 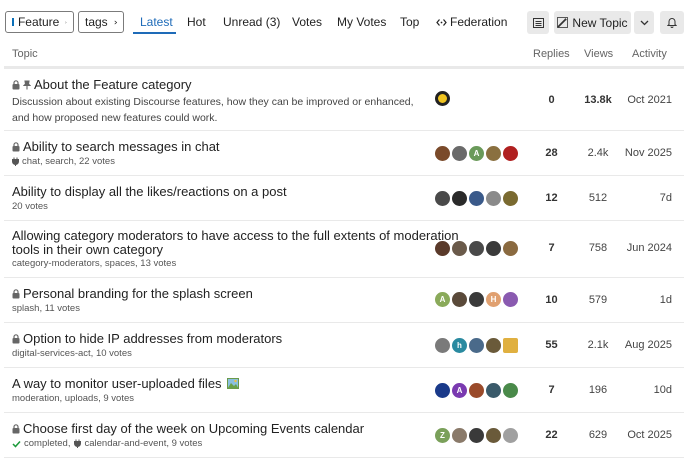 What do you see at coordinates (551, 100) in the screenshot?
I see `replies-count: 0` at bounding box center [551, 100].